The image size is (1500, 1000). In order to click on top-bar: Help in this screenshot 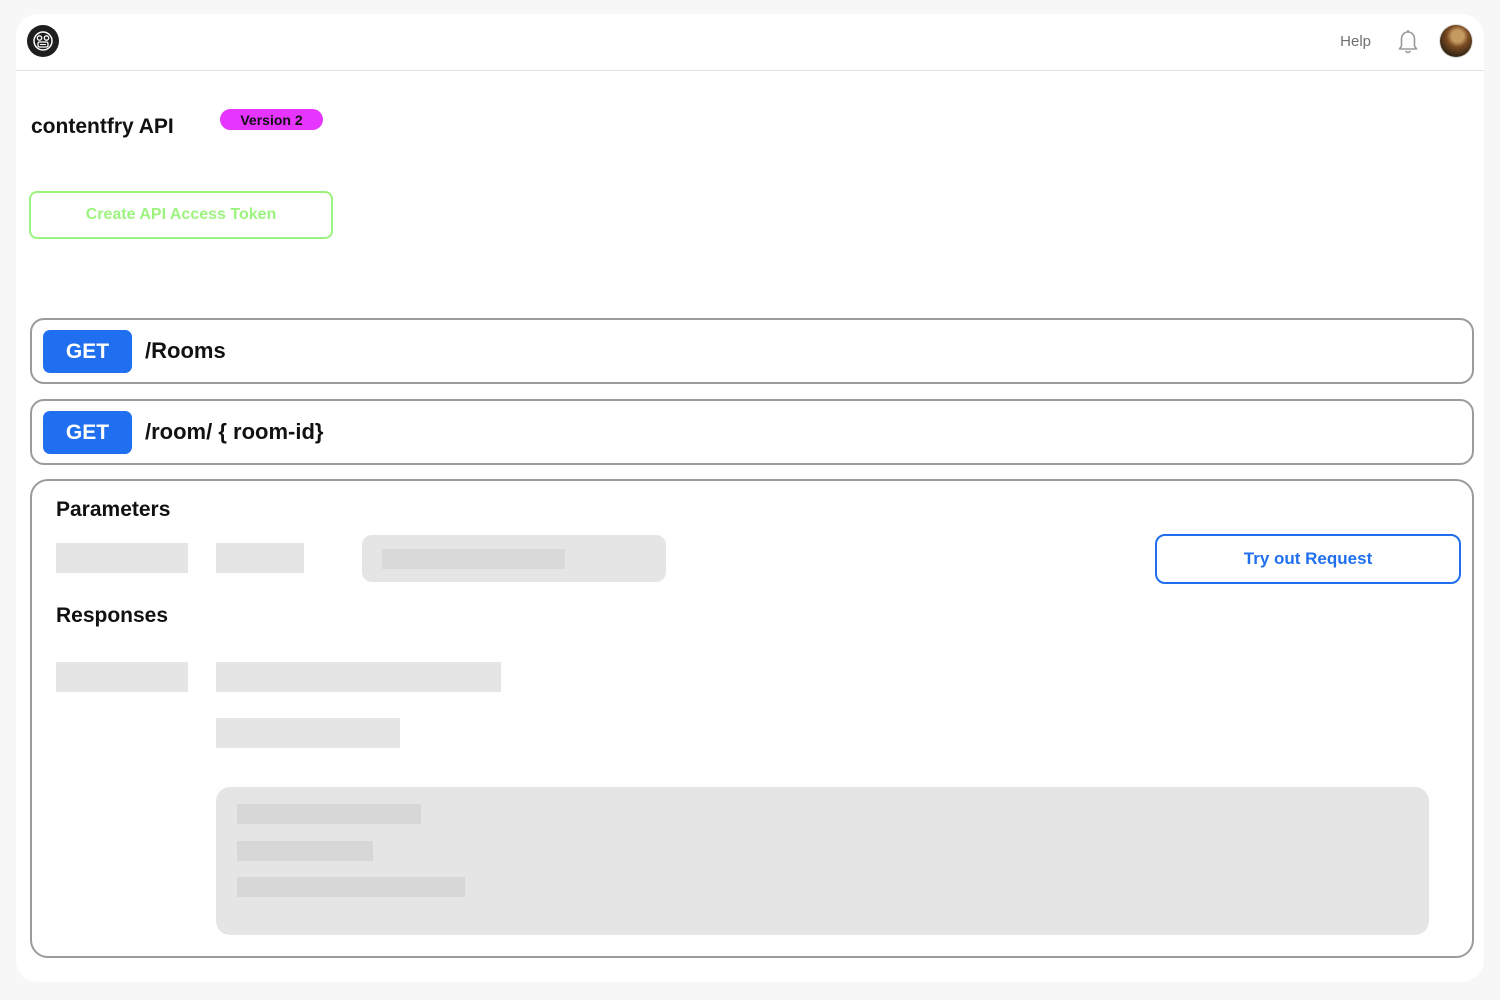, I will do `click(750, 42)`.